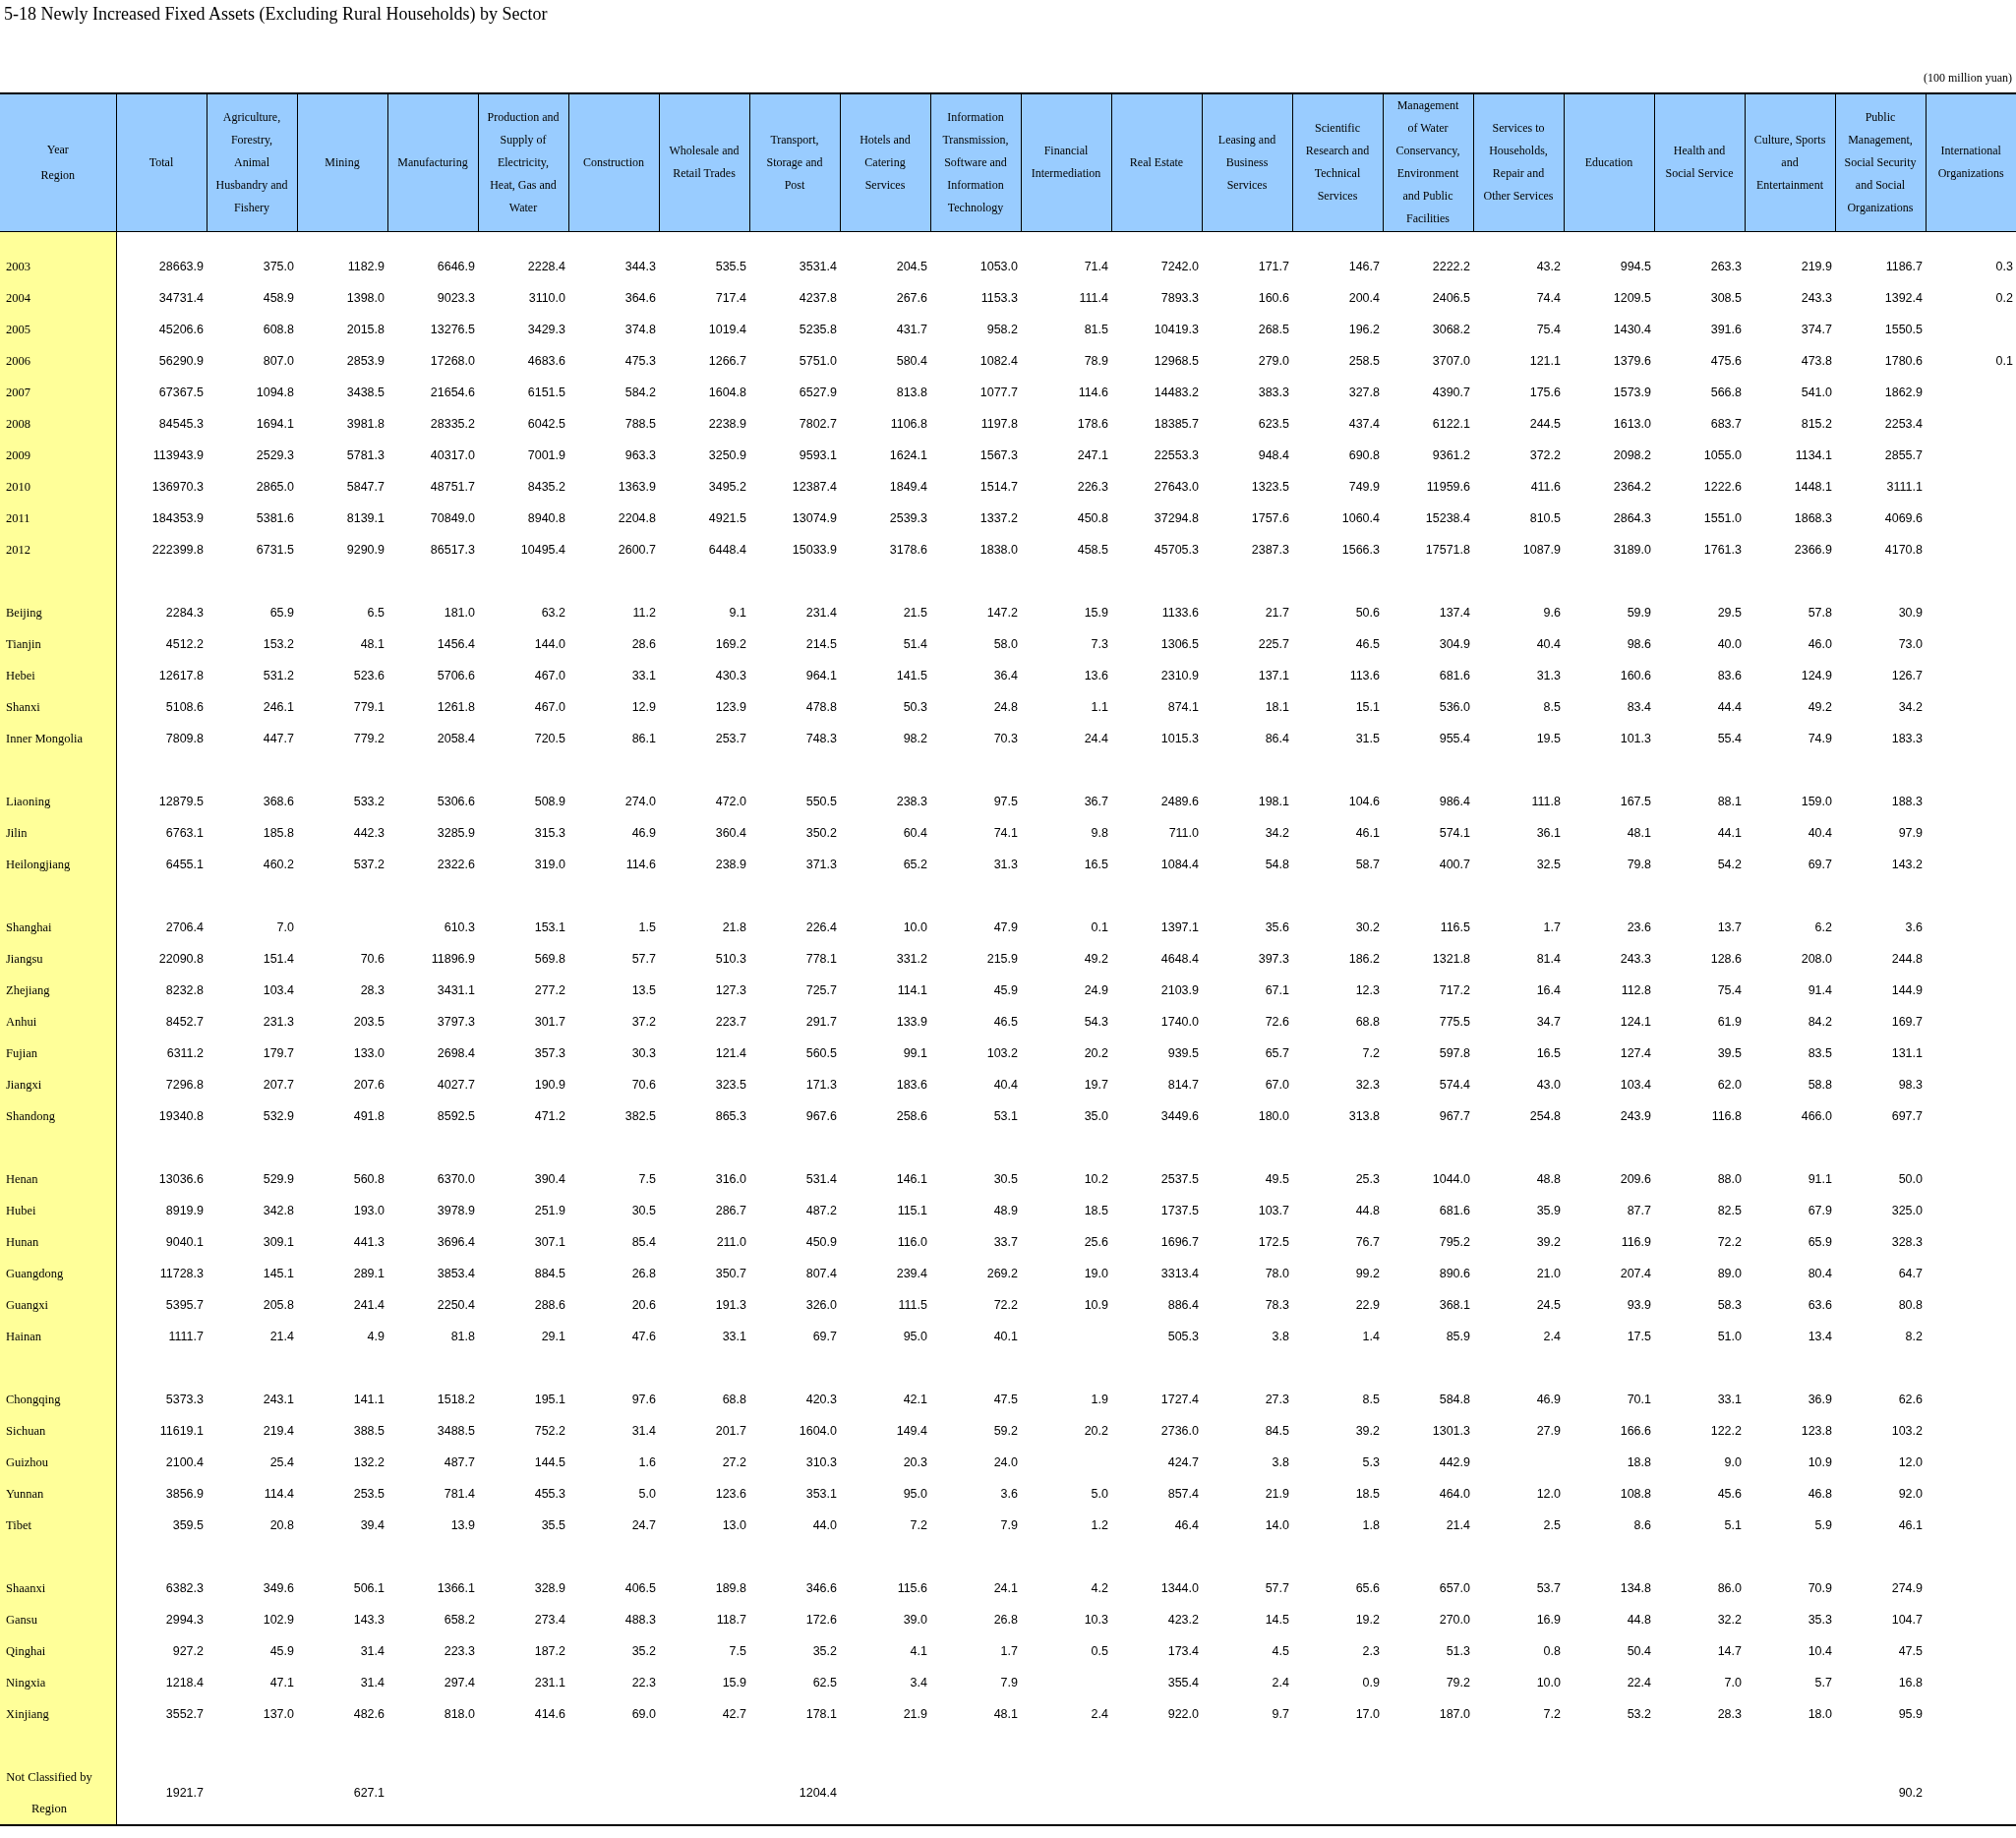 The height and width of the screenshot is (1838, 2016). Describe the element at coordinates (918, 1651) in the screenshot. I see `table-cell-text: 4.1` at that location.